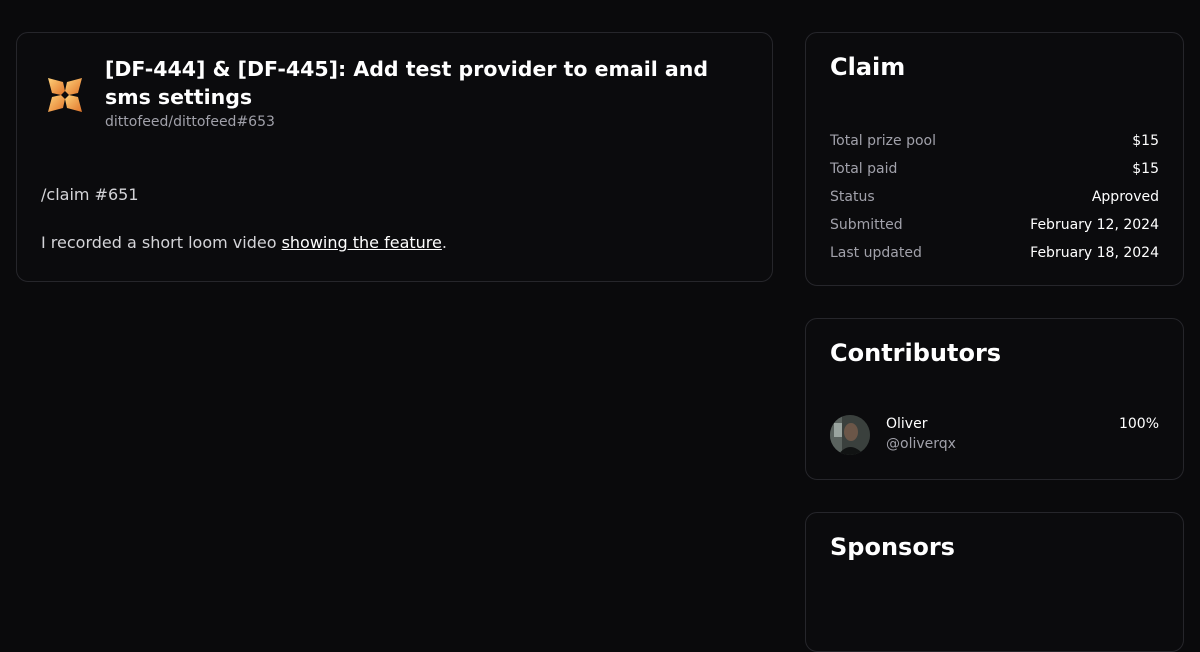 This screenshot has width=1200, height=652. I want to click on claim-row-submitted: Submitted February 12, 2024, so click(994, 225).